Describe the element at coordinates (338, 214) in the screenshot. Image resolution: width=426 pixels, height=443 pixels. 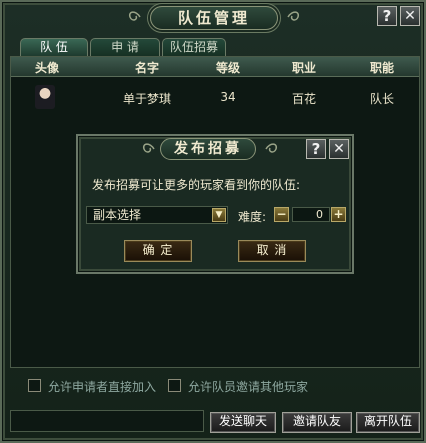
I see `difficulty-increase-button: +` at that location.